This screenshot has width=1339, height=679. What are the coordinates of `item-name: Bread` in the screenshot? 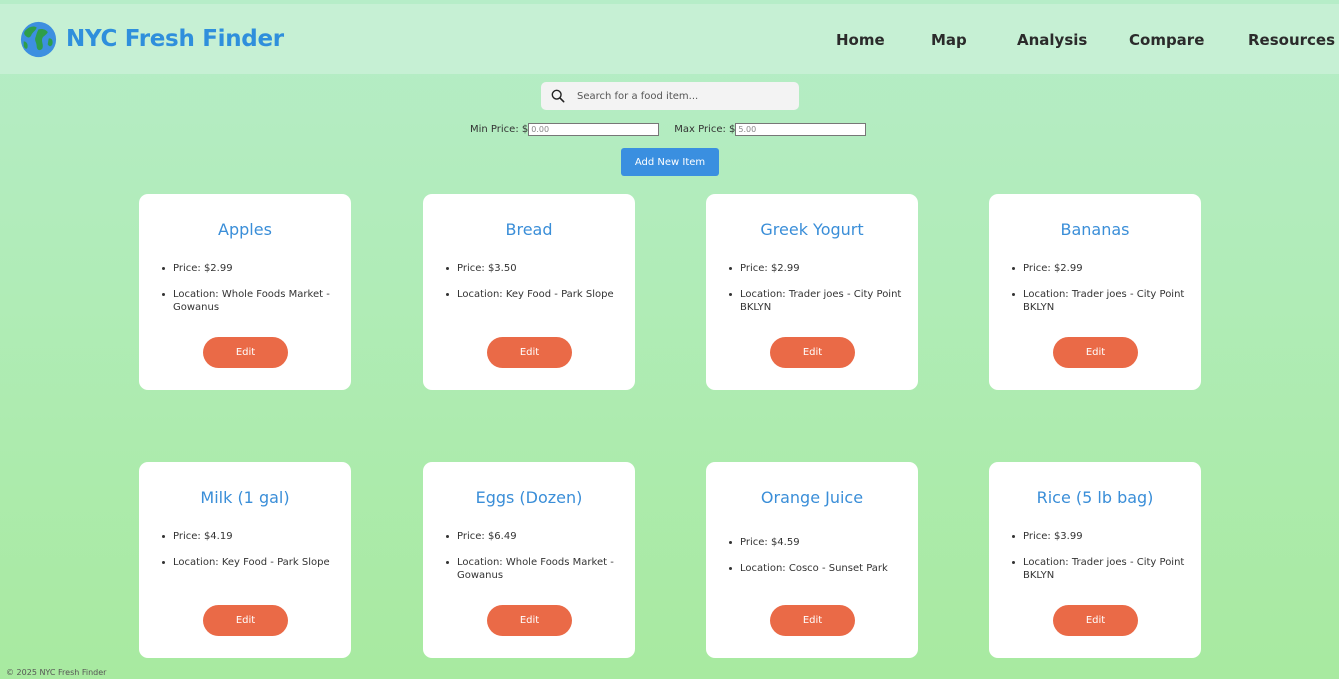 It's located at (529, 229).